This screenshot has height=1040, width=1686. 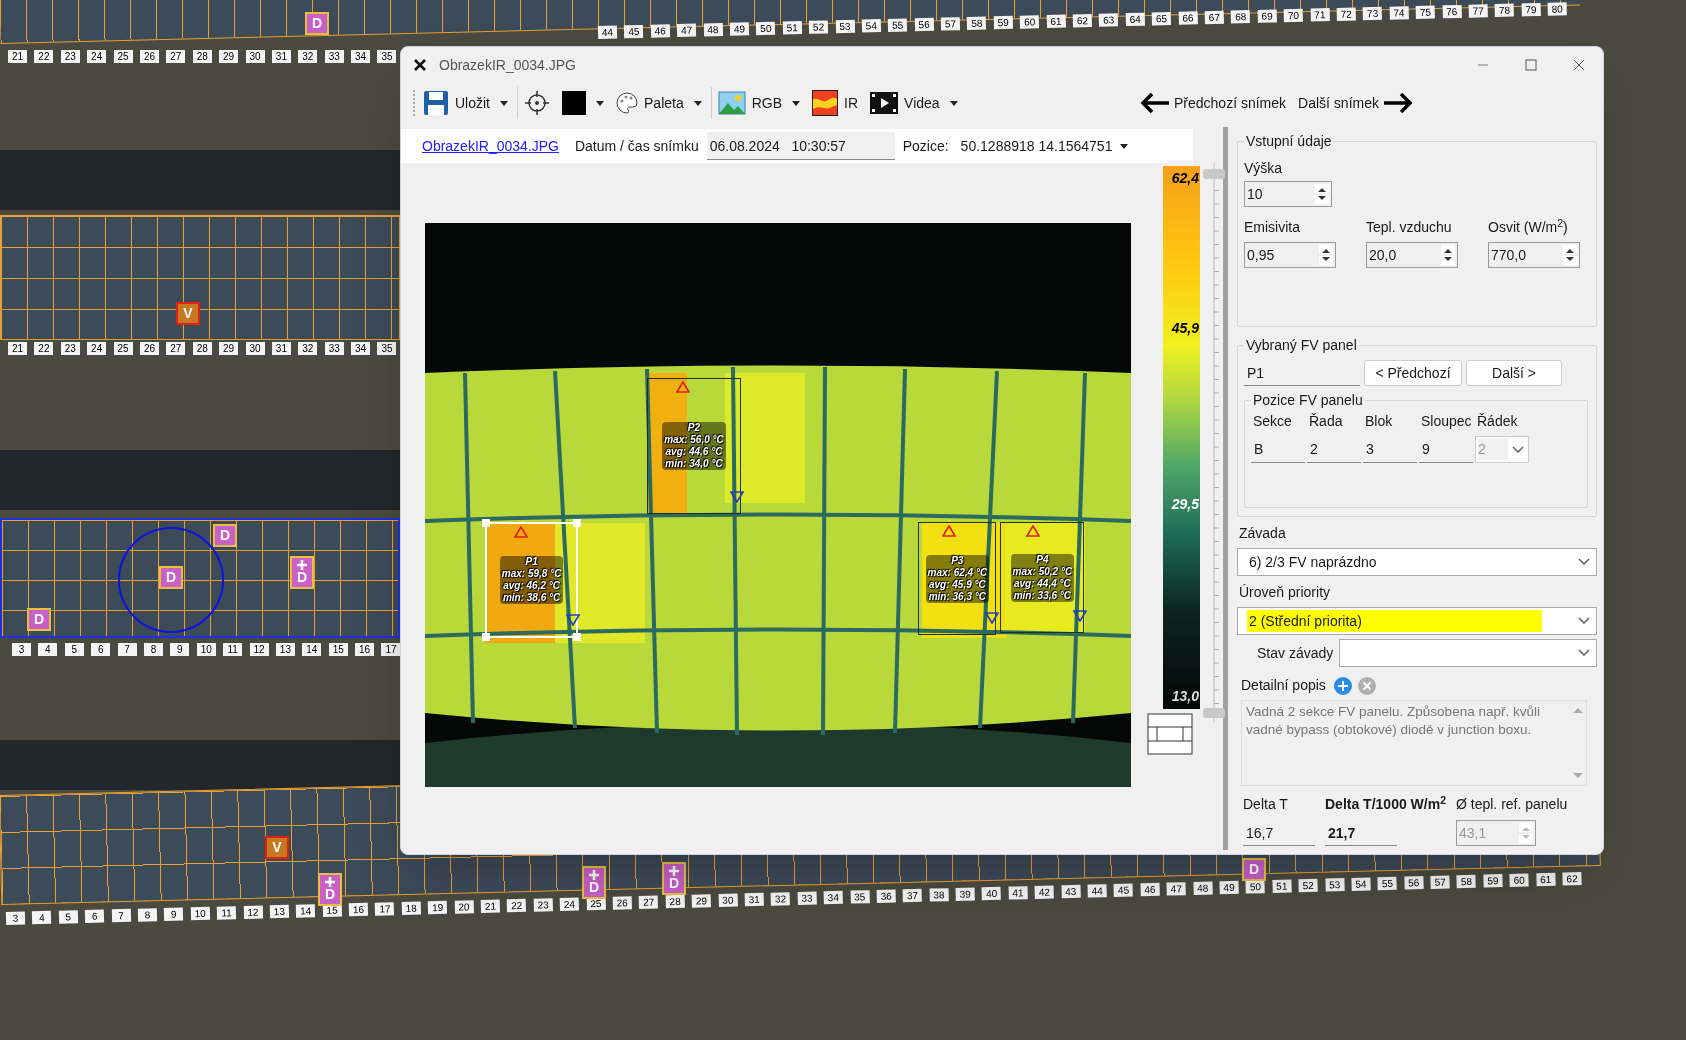 I want to click on row-number: 48, so click(x=1203, y=888).